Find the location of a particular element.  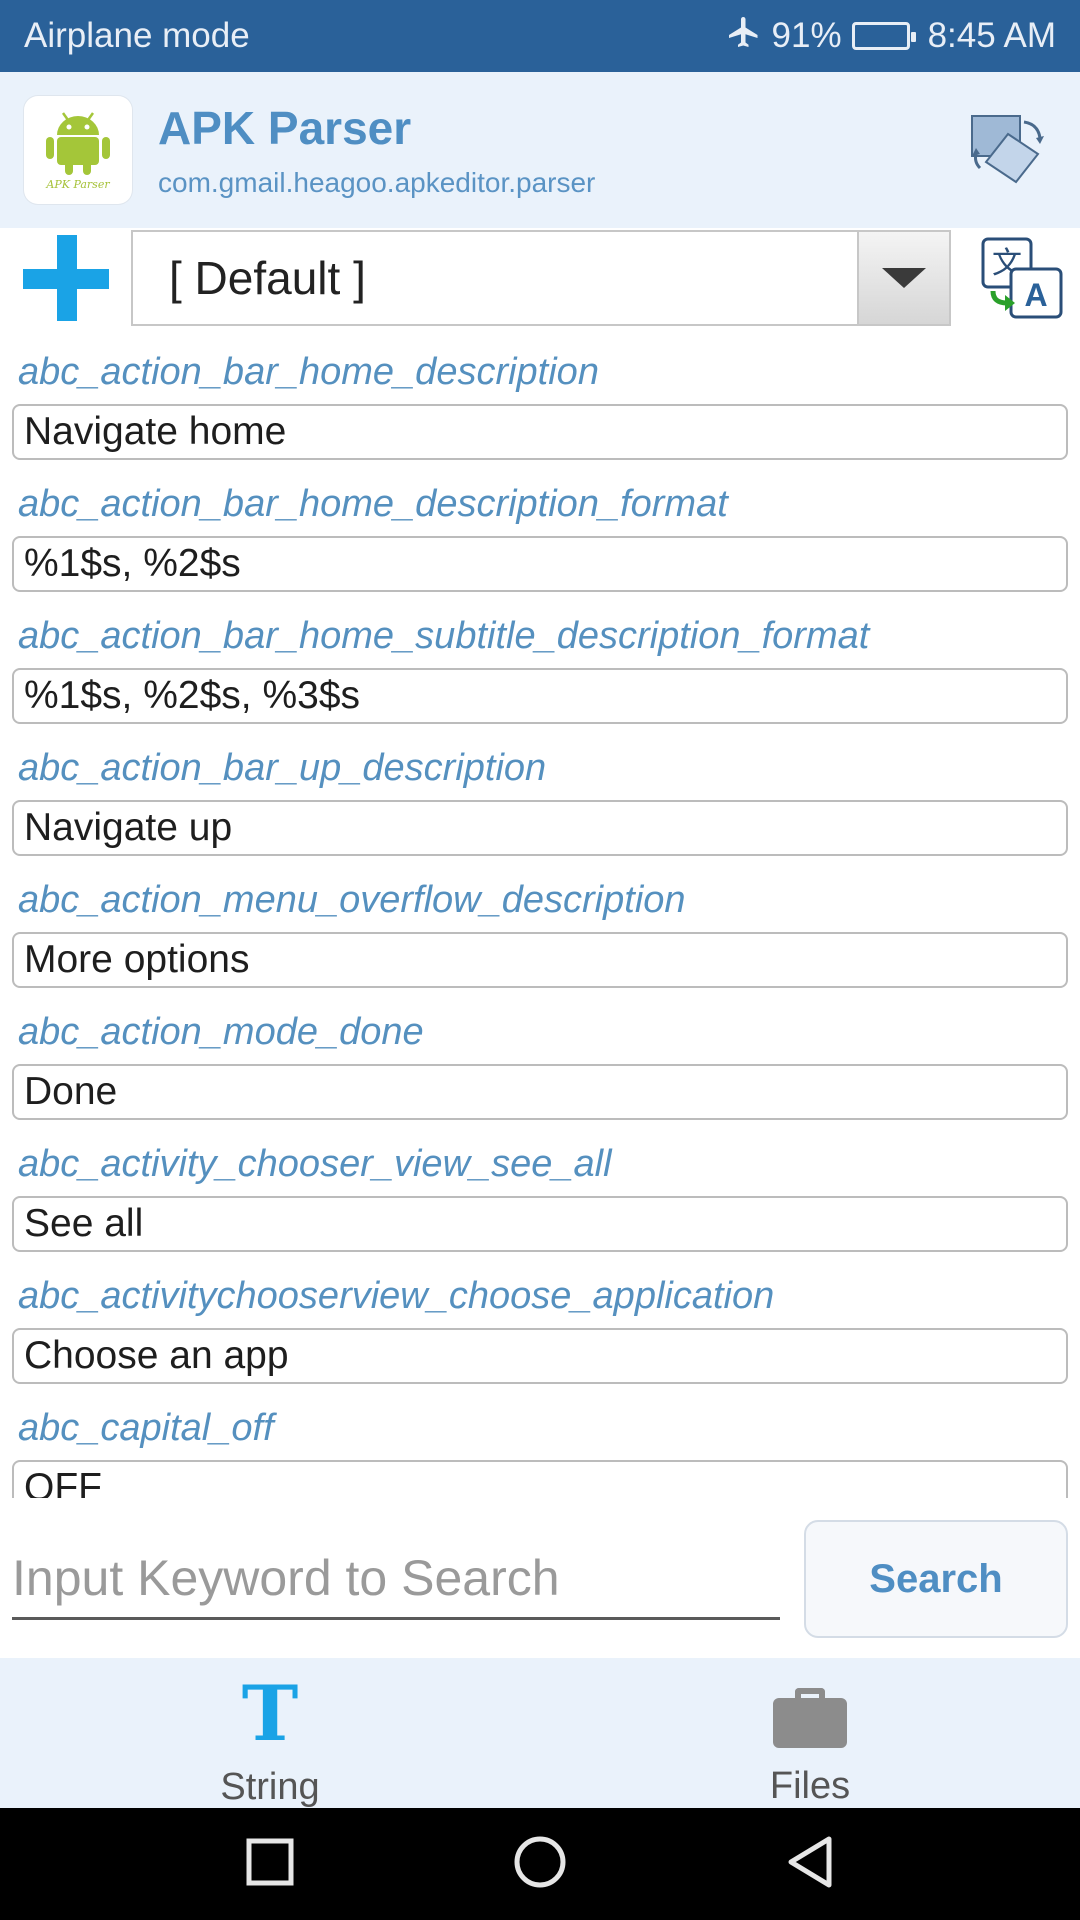

chevron-down-icon is located at coordinates (904, 278).